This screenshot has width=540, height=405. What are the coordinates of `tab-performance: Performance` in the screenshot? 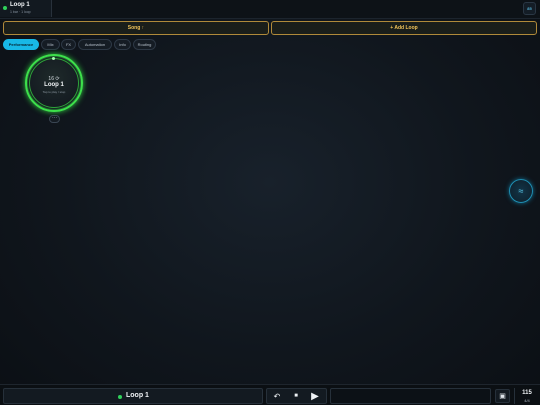 It's located at (21, 44).